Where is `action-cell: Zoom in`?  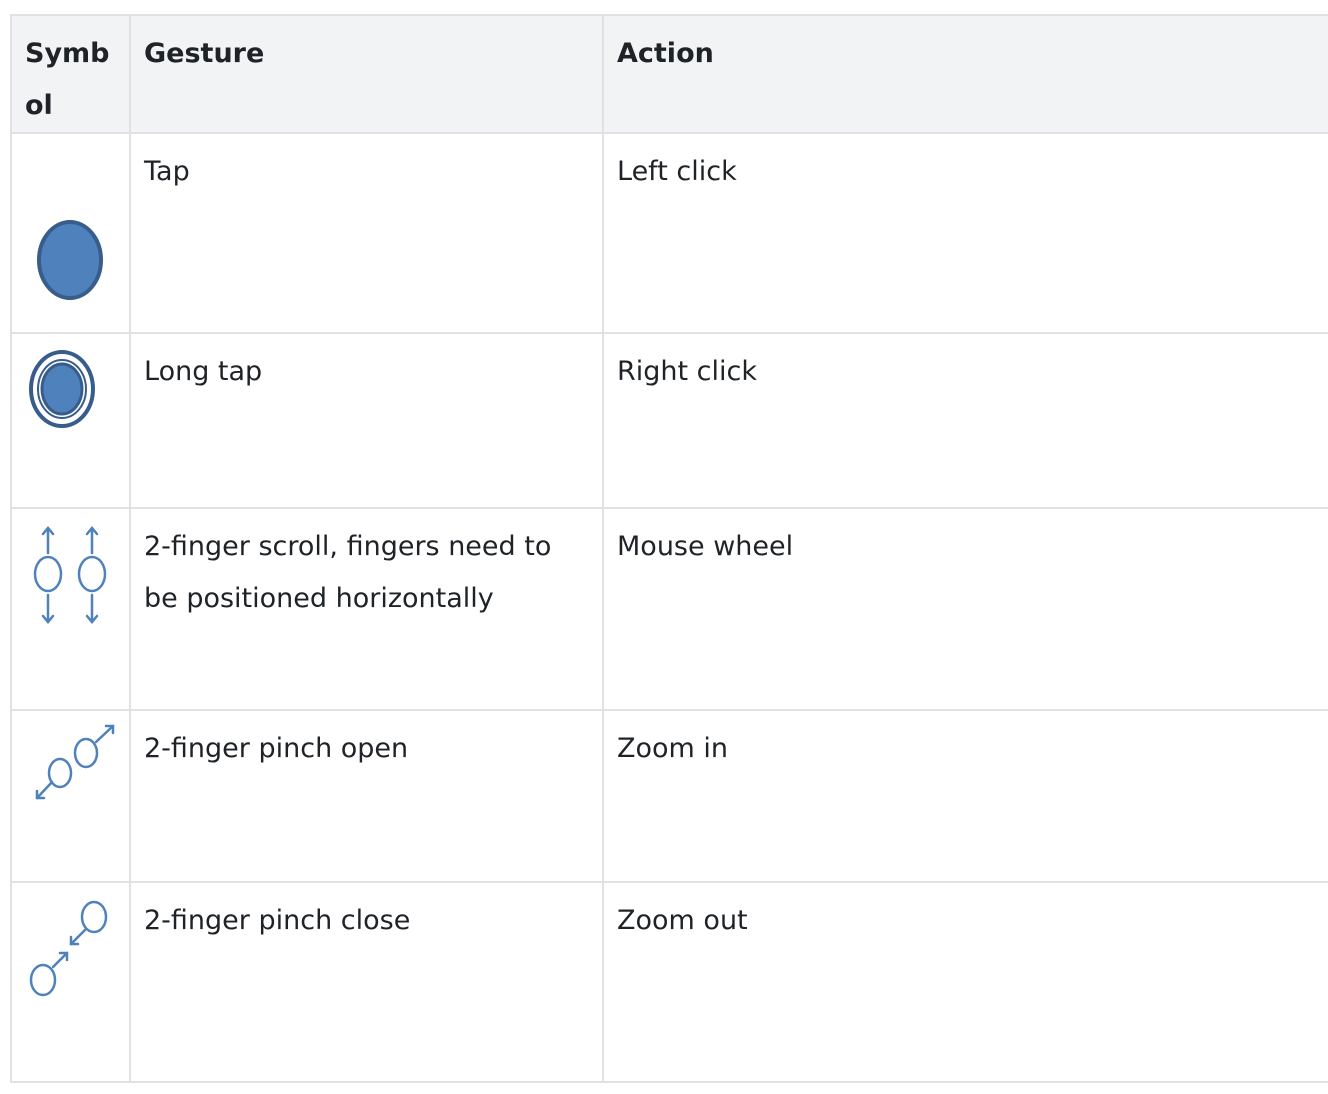 action-cell: Zoom in is located at coordinates (965, 796).